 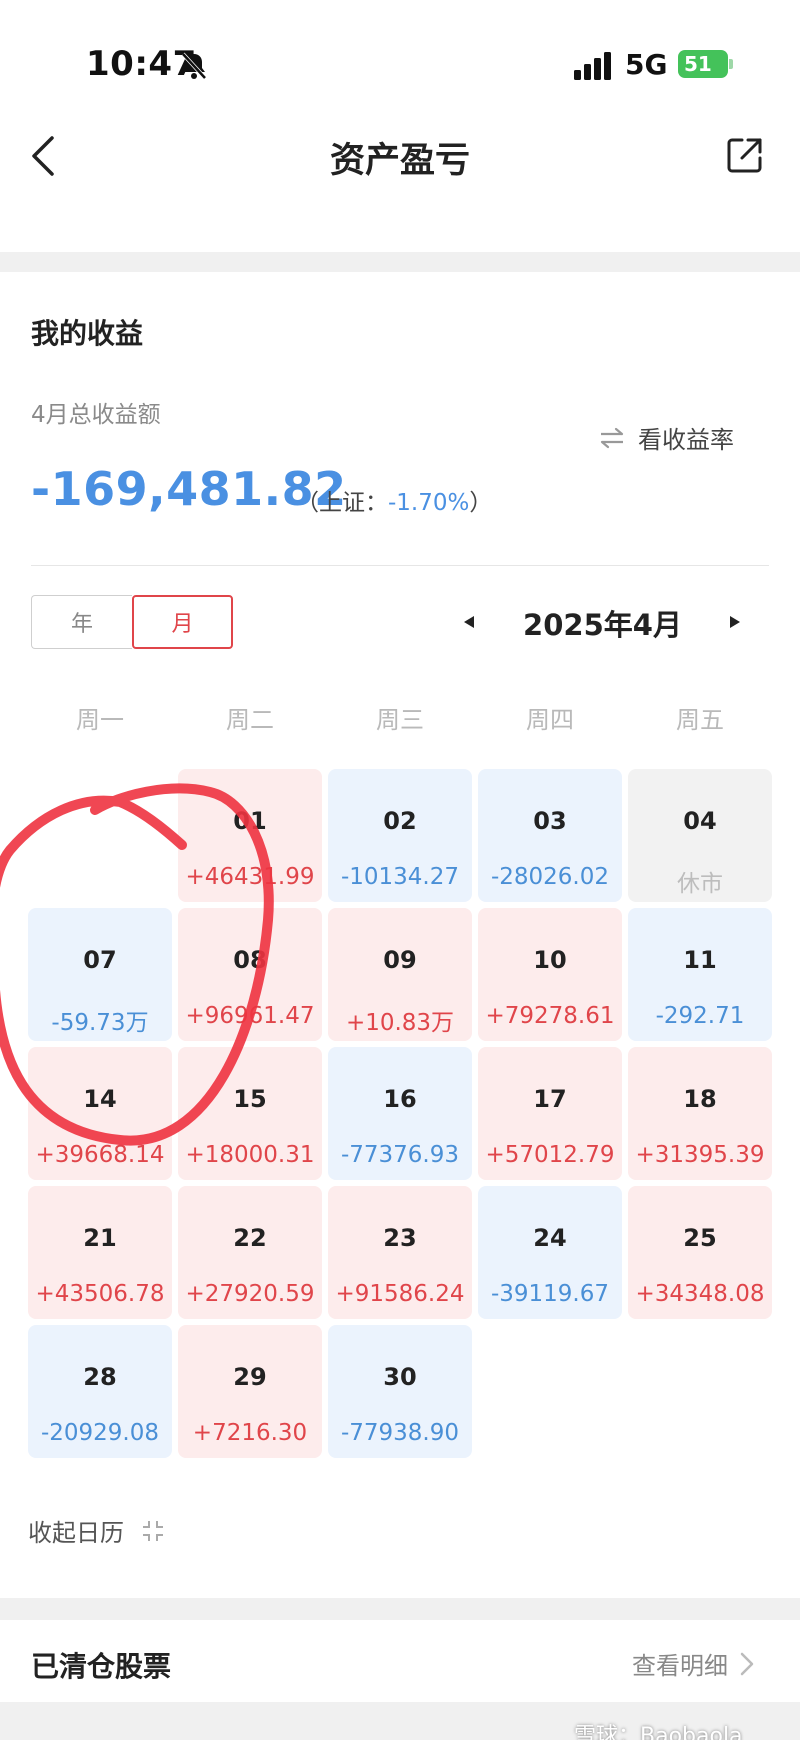 What do you see at coordinates (400, 1433) in the screenshot?
I see `calendar-day-profit: -77938.90` at bounding box center [400, 1433].